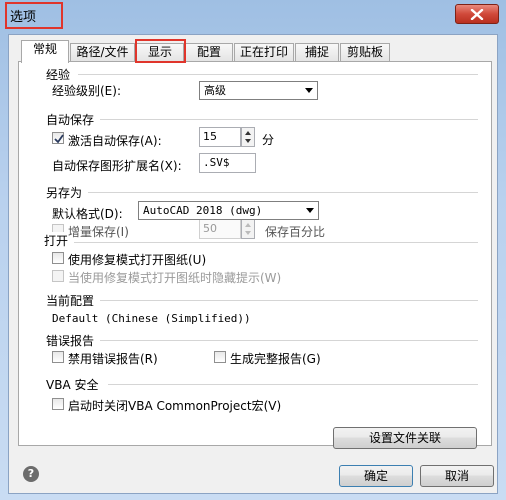 The width and height of the screenshot is (506, 500). I want to click on hide-repair-prompt-label: 当使用修复模式打开图纸时隐藏提示(W), so click(175, 278).